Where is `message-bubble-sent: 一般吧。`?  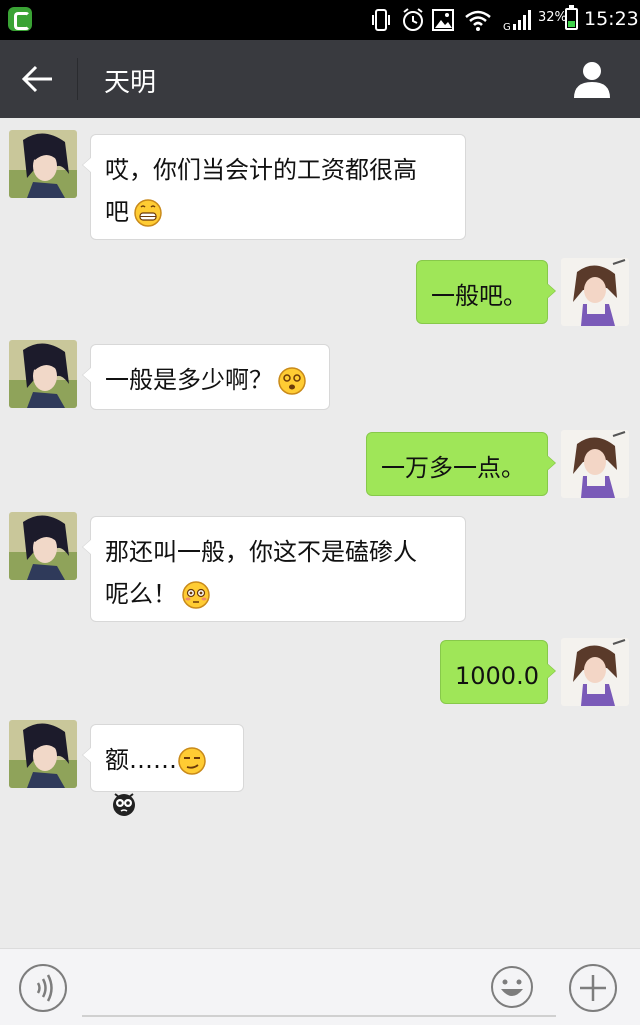 message-bubble-sent: 一般吧。 is located at coordinates (486, 292).